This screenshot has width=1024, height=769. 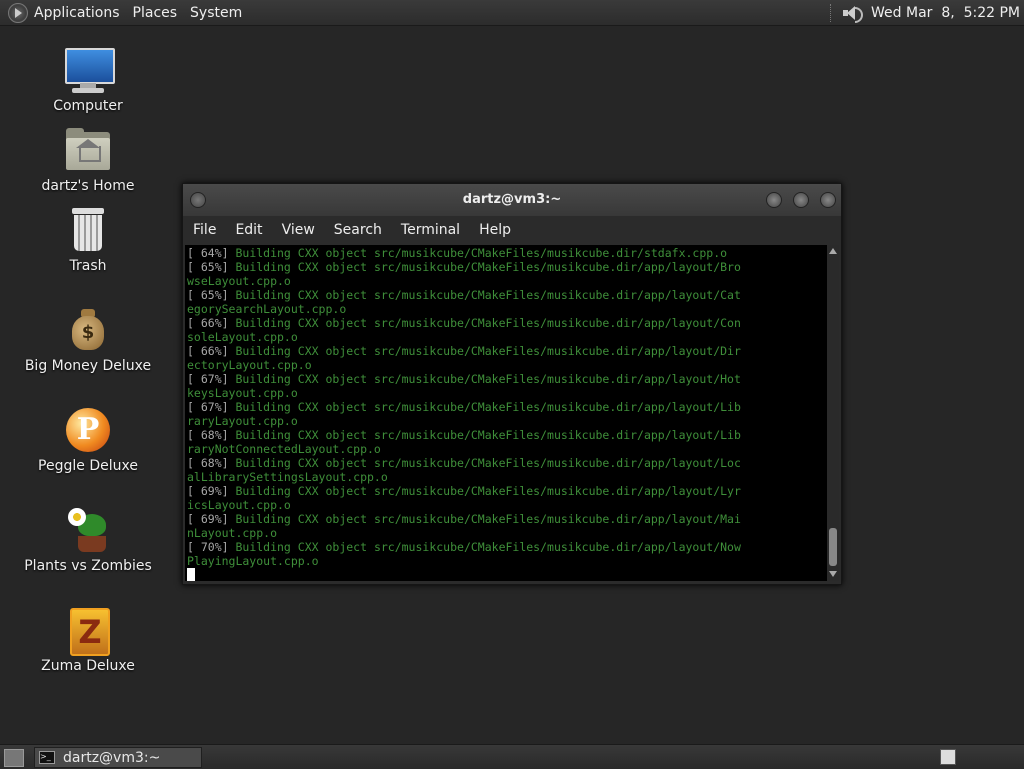 I want to click on desktop-icon-label: Big Money Deluxe, so click(x=88, y=366).